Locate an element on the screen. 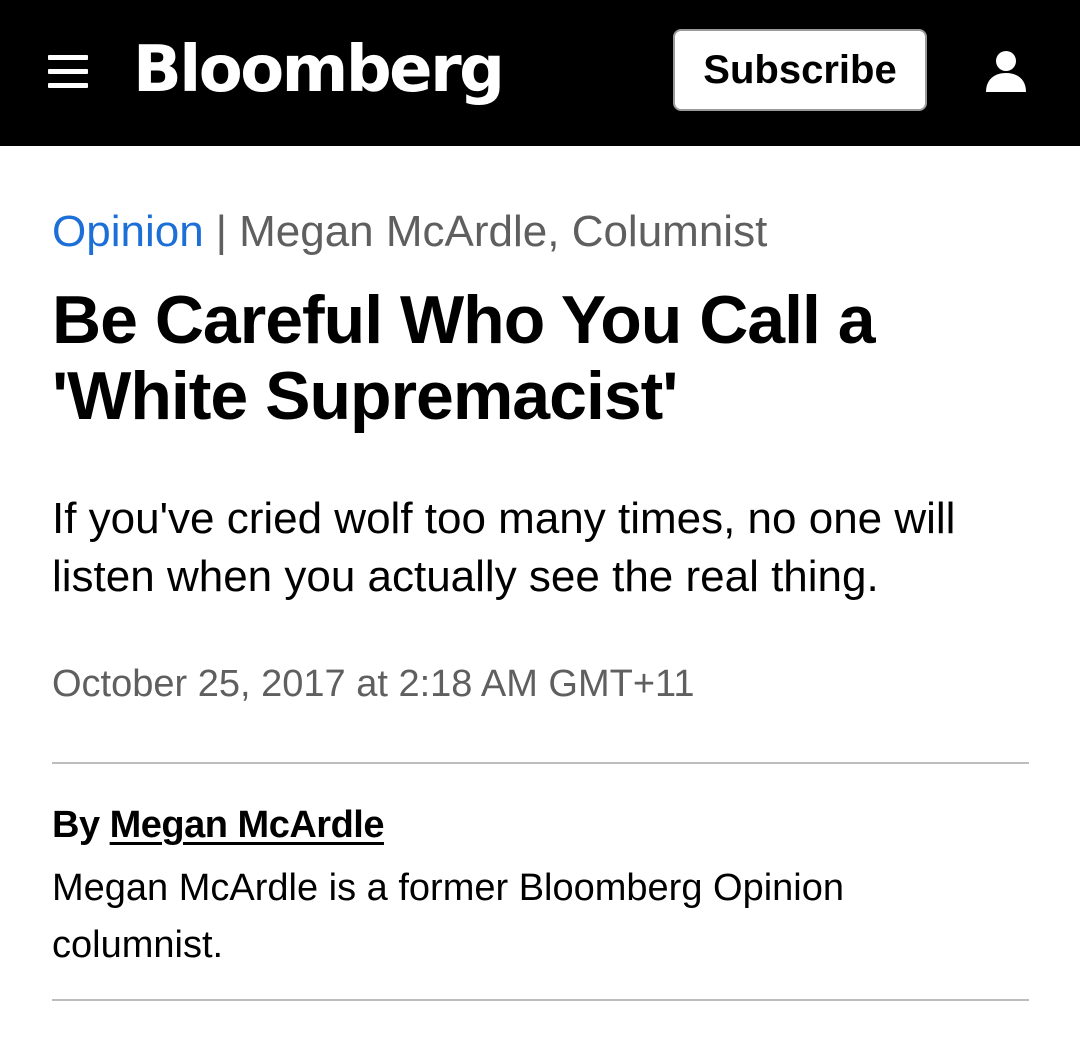 This screenshot has height=1042, width=1080. top-navigation-bar: Bloomberg Subscribe is located at coordinates (540, 73).